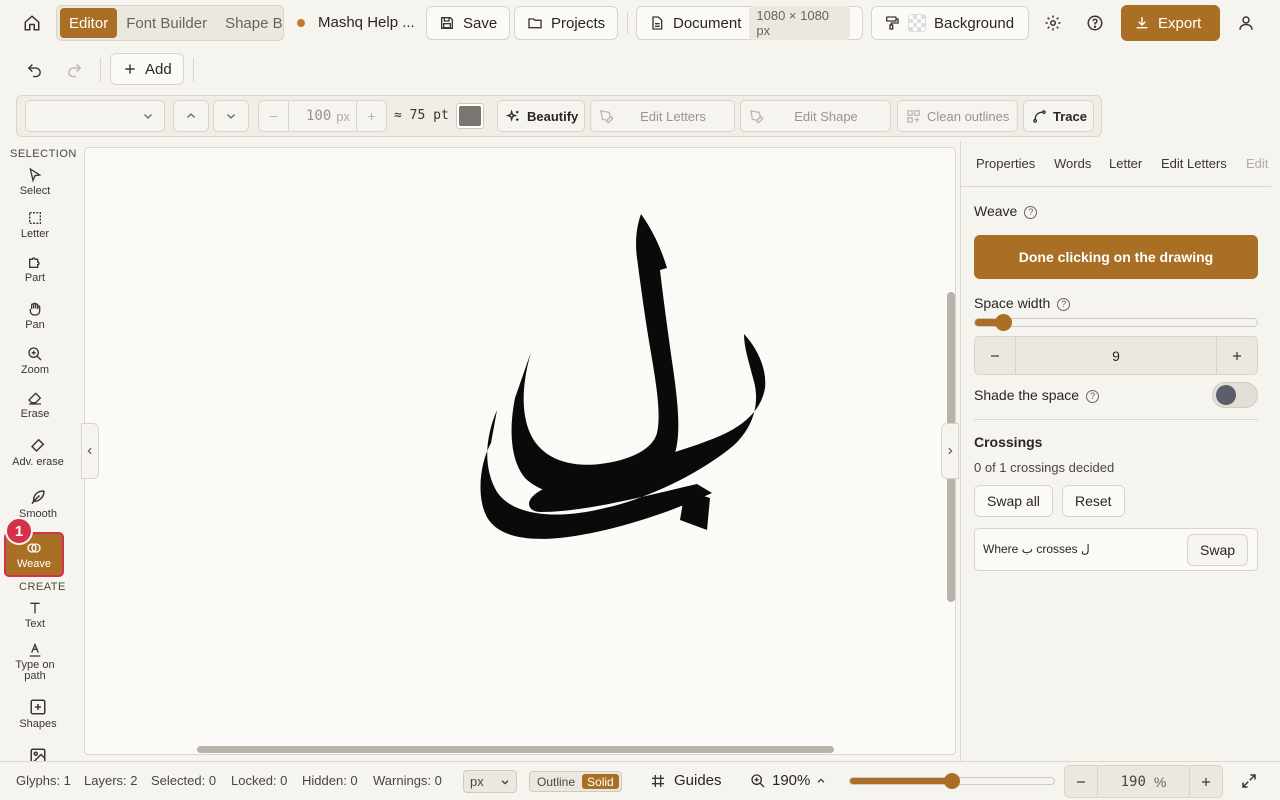 This screenshot has height=800, width=1280. Describe the element at coordinates (1142, 23) in the screenshot. I see `download-icon` at that location.